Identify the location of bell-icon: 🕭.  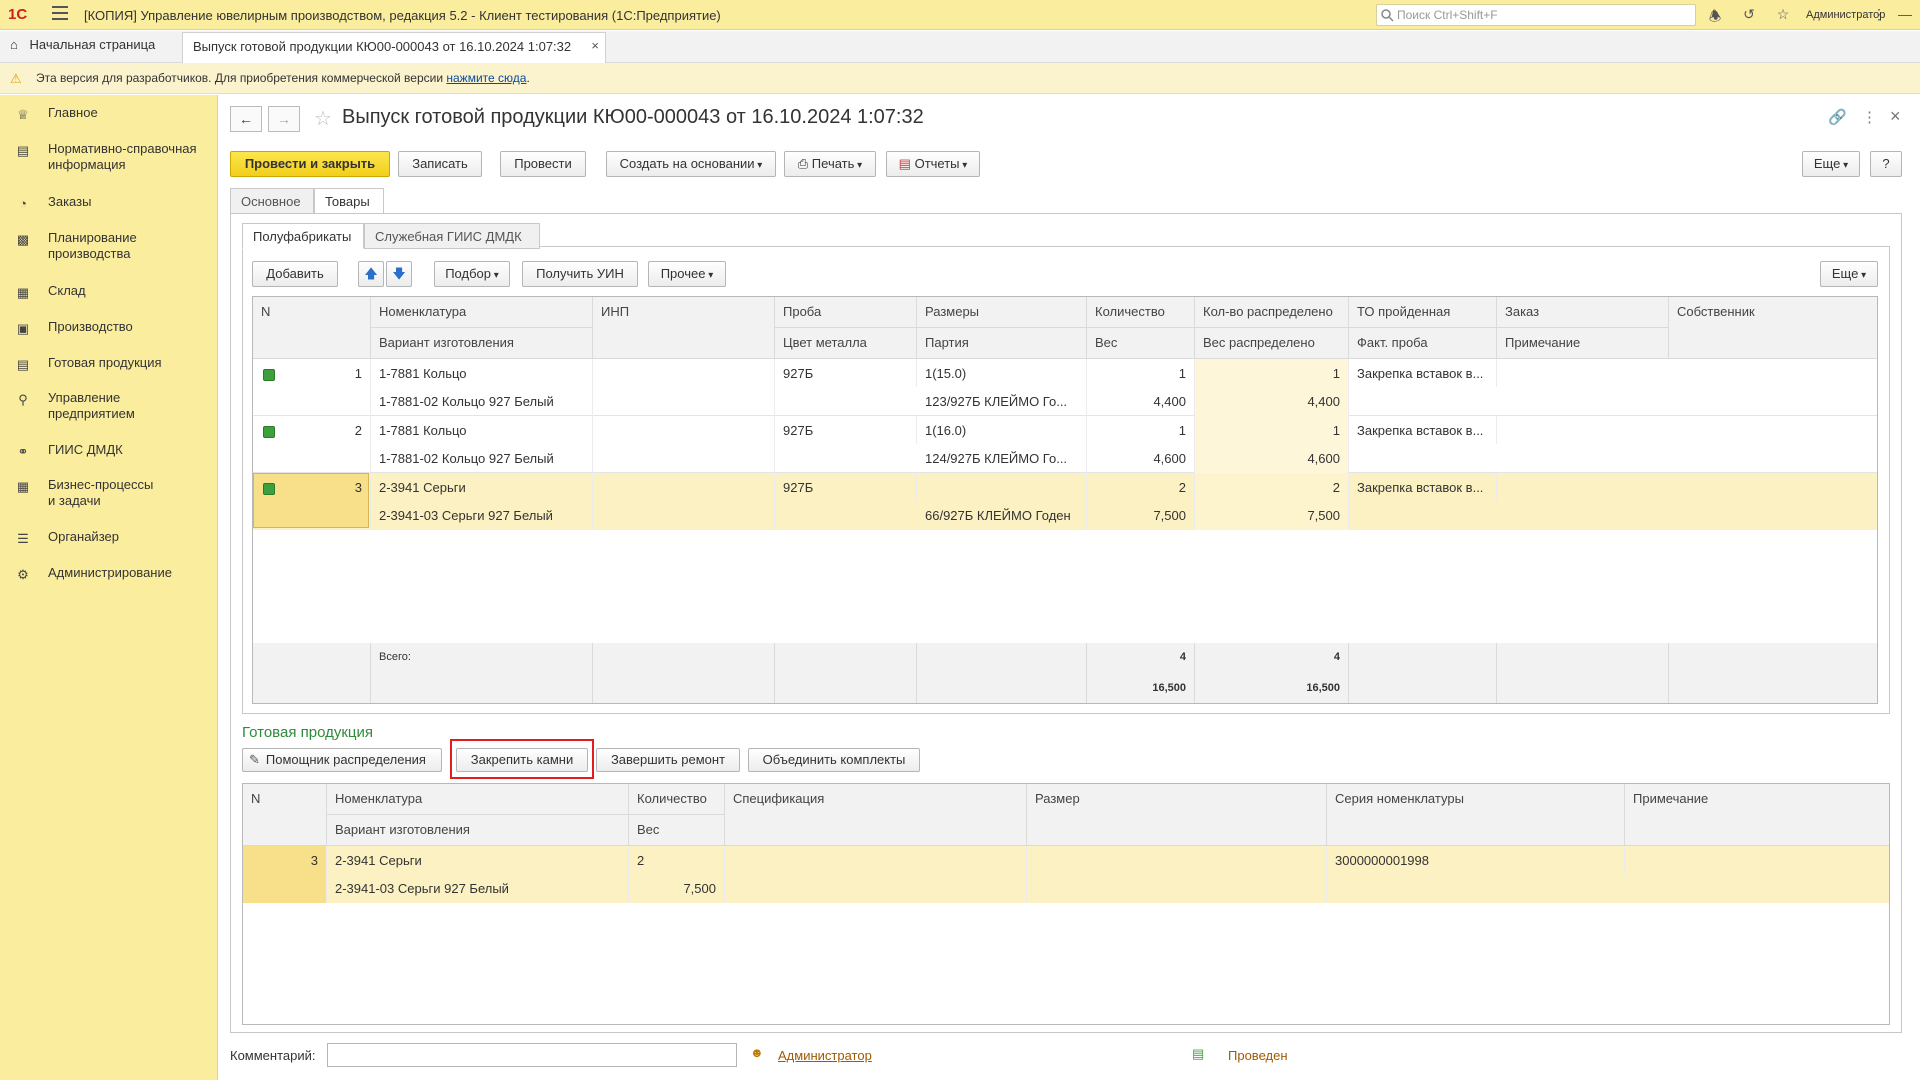
(1715, 15).